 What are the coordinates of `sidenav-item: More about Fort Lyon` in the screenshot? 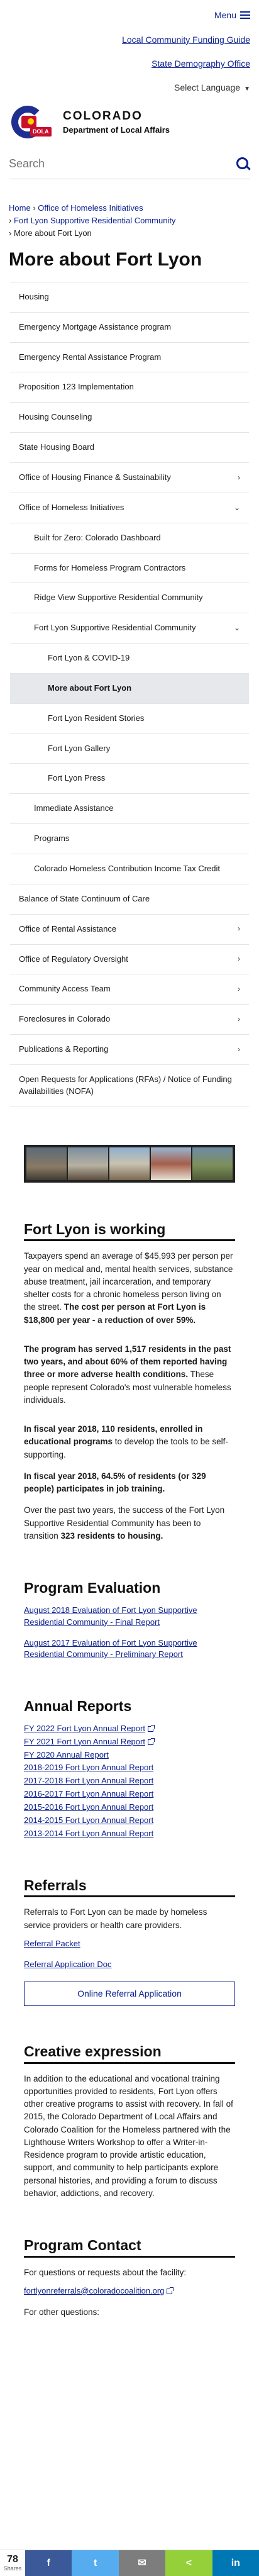 It's located at (129, 688).